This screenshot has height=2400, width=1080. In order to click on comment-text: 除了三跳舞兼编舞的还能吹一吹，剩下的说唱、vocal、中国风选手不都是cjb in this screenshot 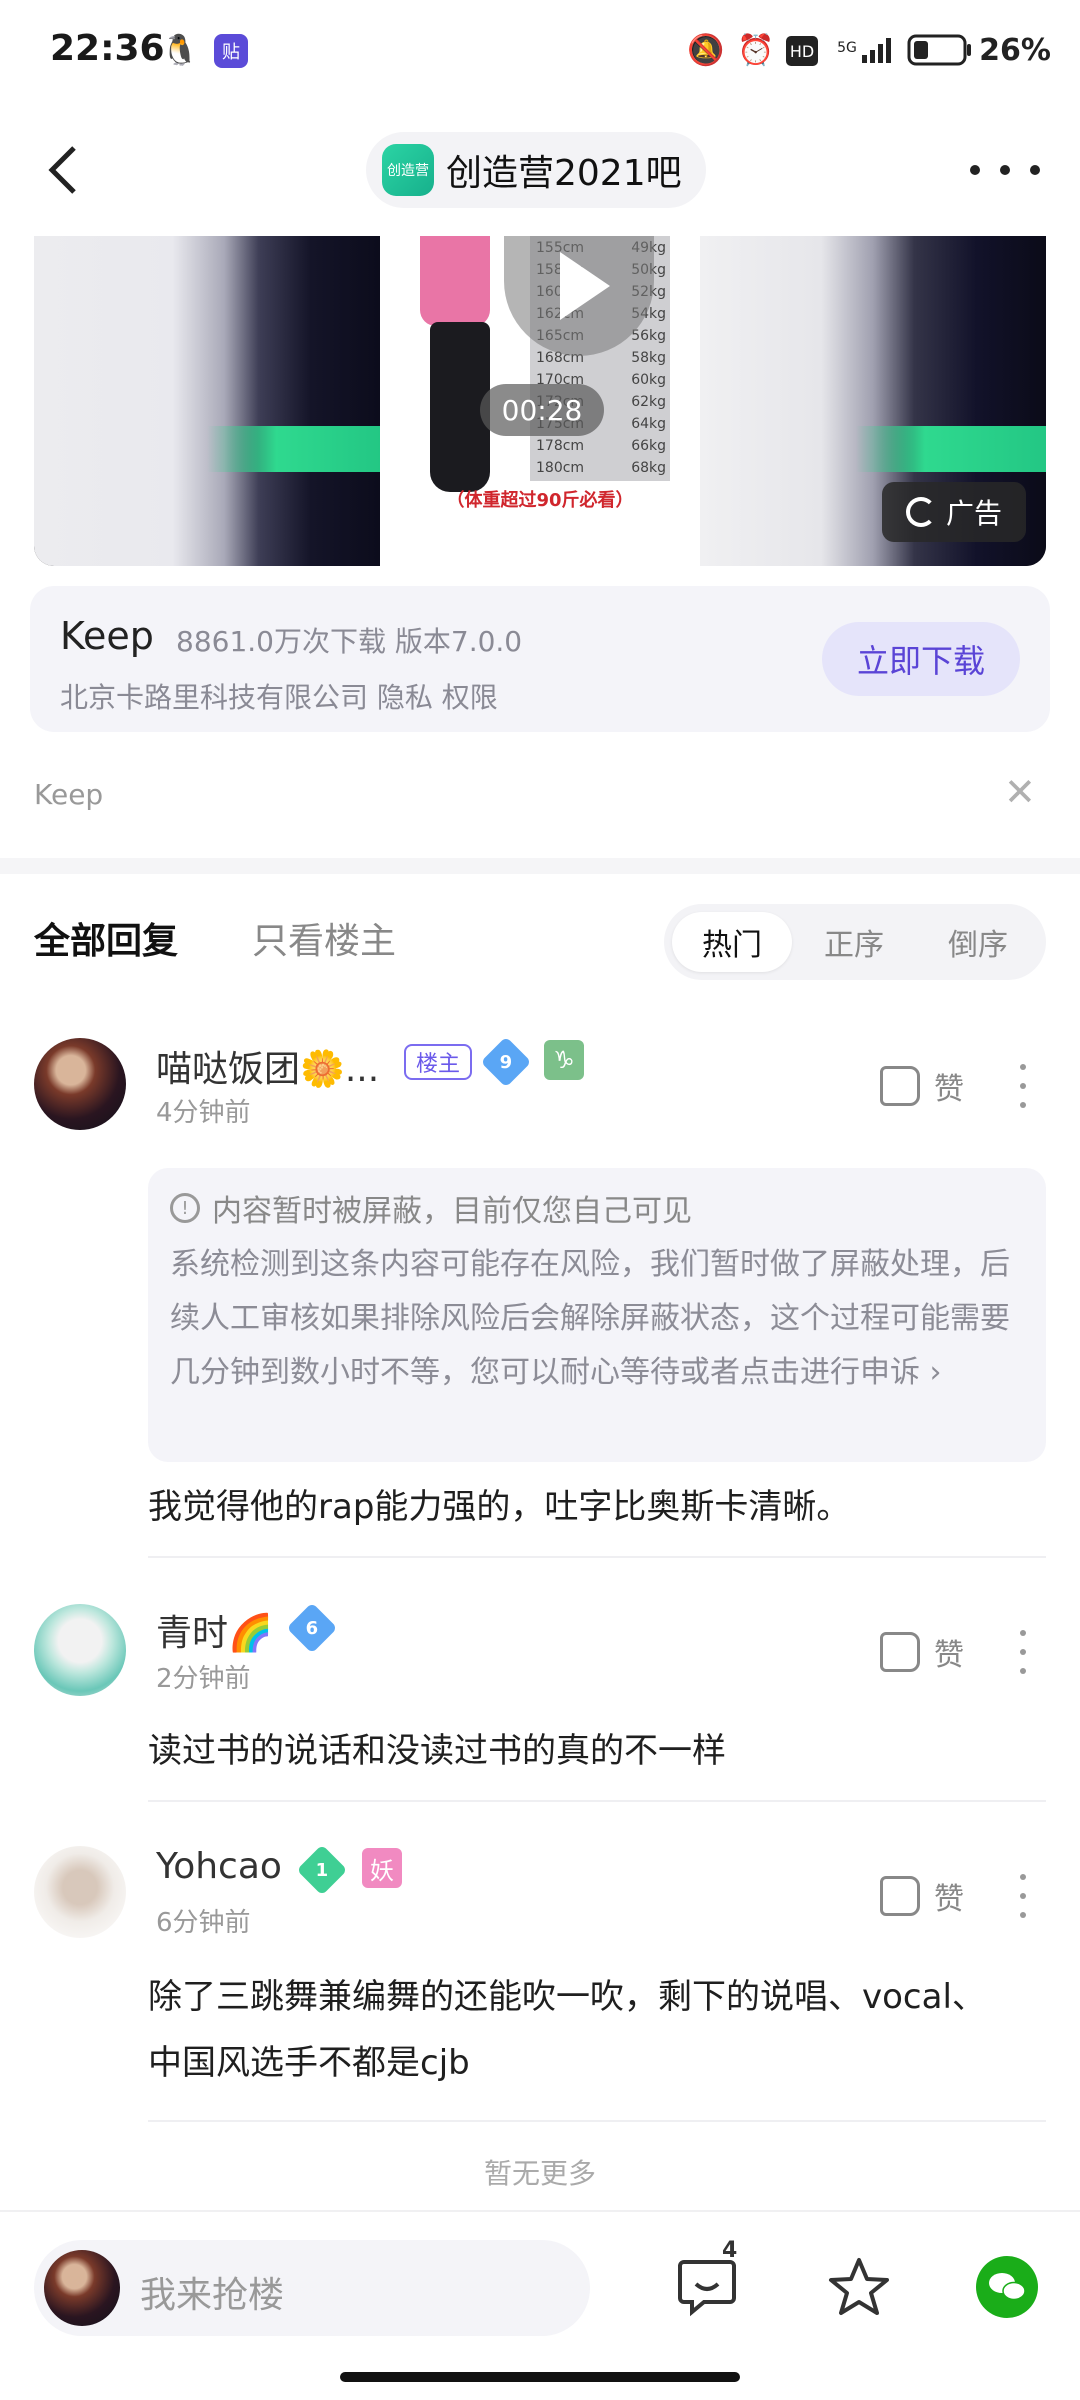, I will do `click(567, 2030)`.